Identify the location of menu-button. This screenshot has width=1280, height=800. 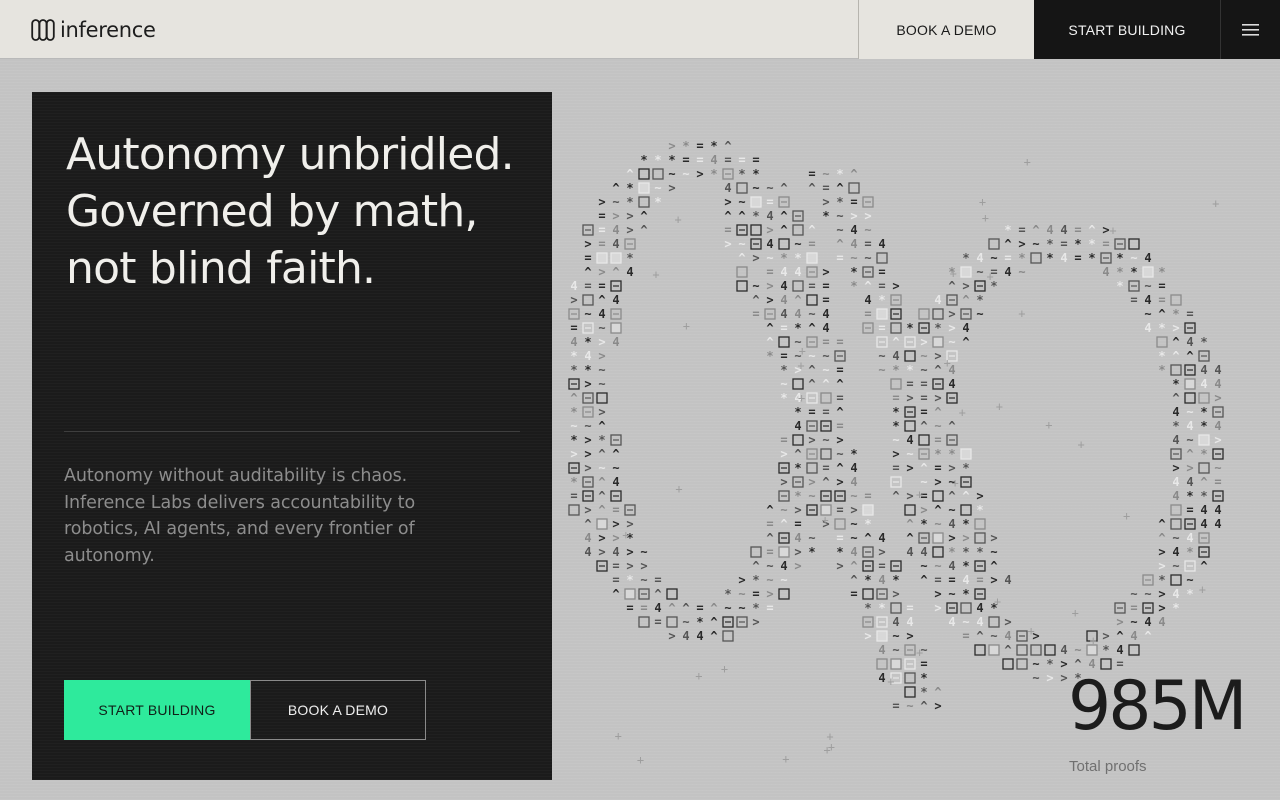
(1250, 29).